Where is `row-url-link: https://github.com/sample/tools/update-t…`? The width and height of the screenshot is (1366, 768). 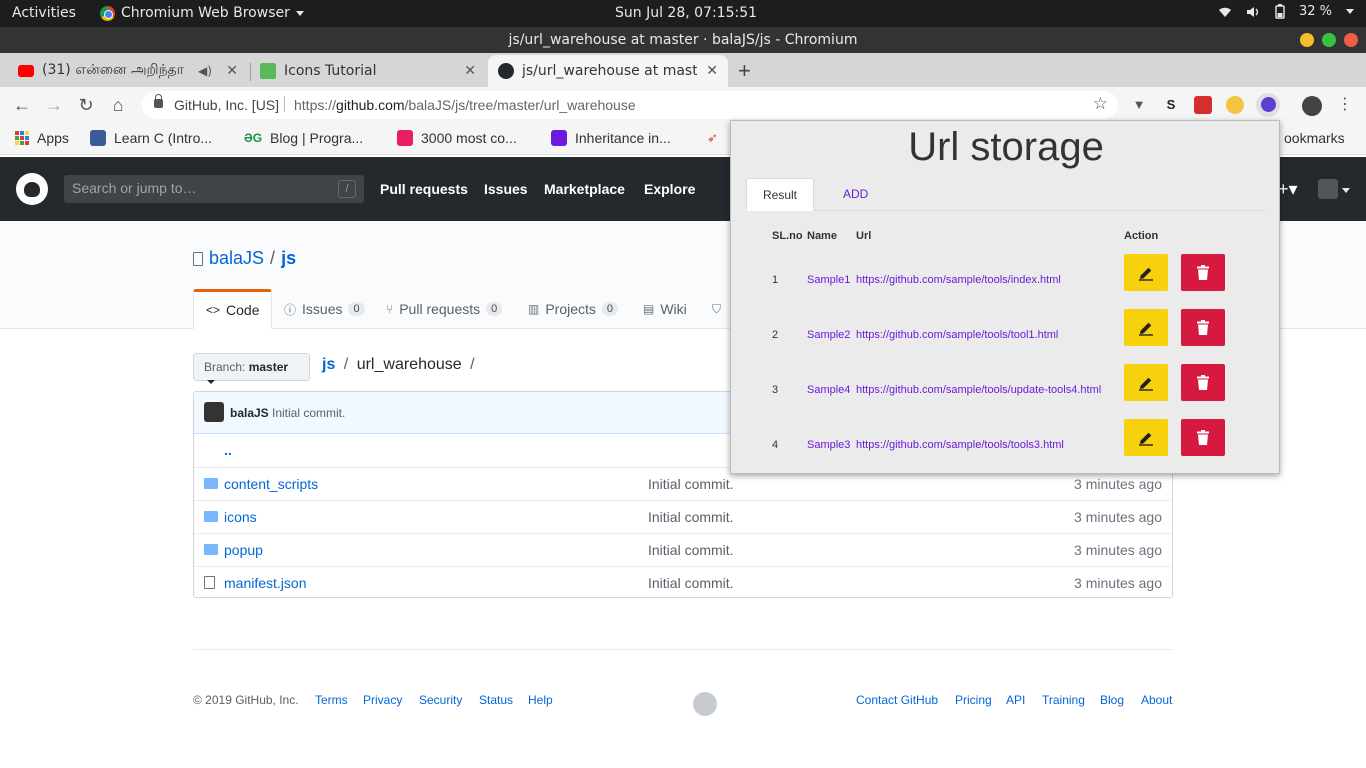 row-url-link: https://github.com/sample/tools/update-t… is located at coordinates (978, 390).